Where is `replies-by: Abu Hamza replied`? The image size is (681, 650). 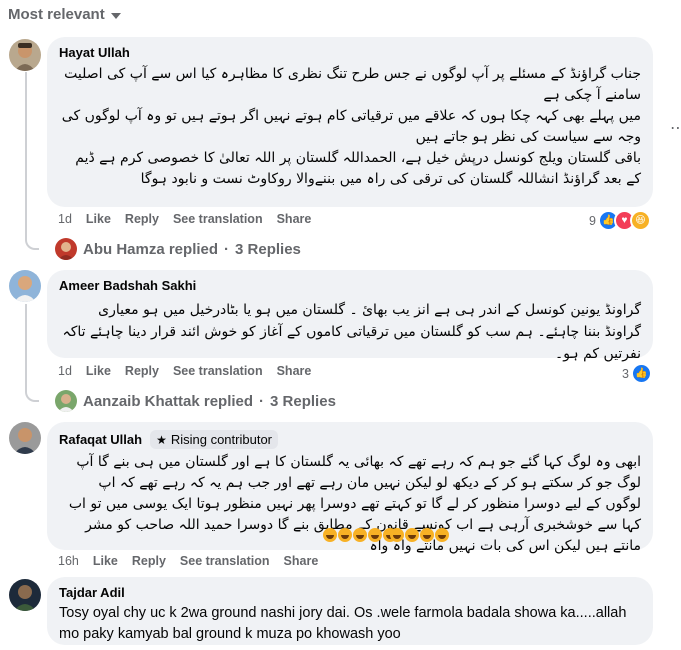 replies-by: Abu Hamza replied is located at coordinates (151, 249).